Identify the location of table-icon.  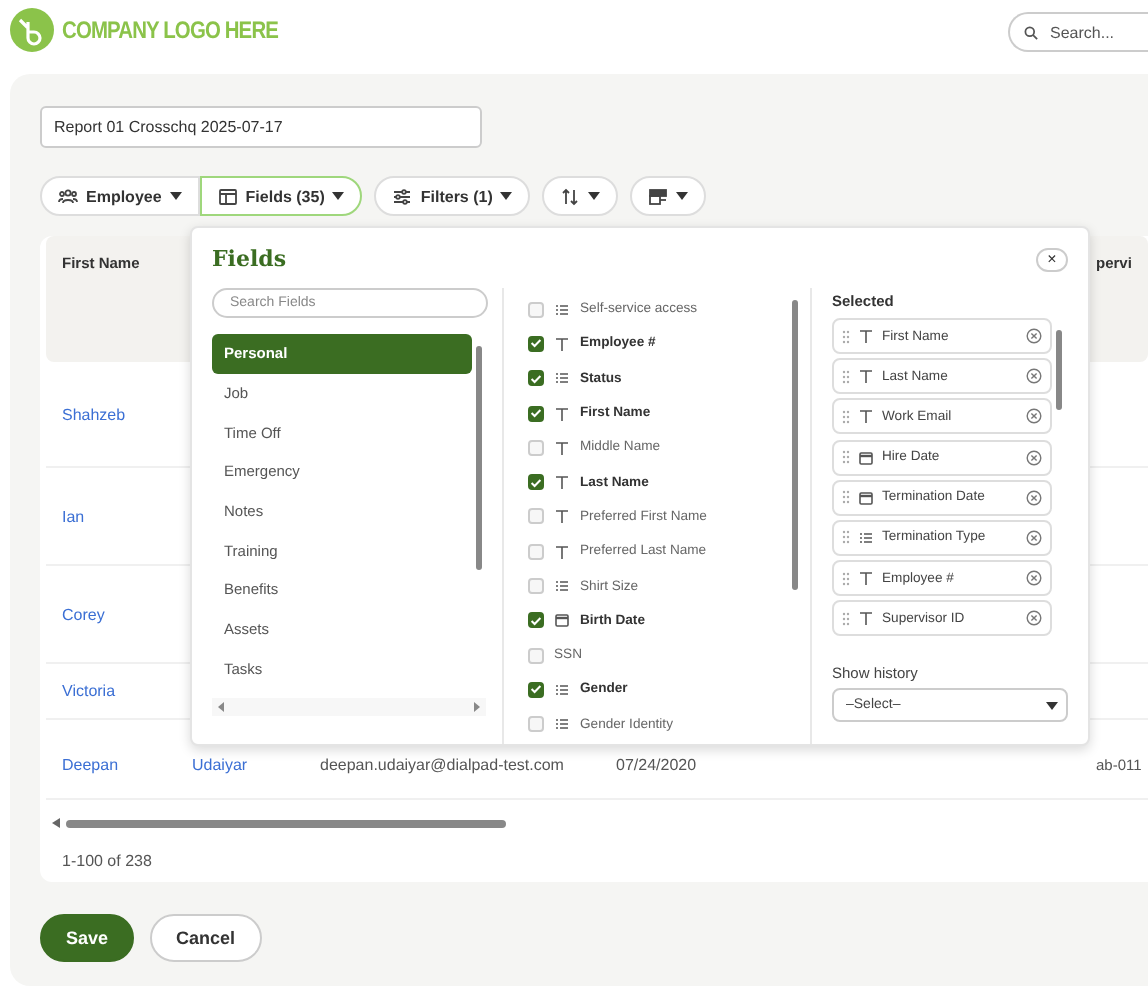
(658, 196).